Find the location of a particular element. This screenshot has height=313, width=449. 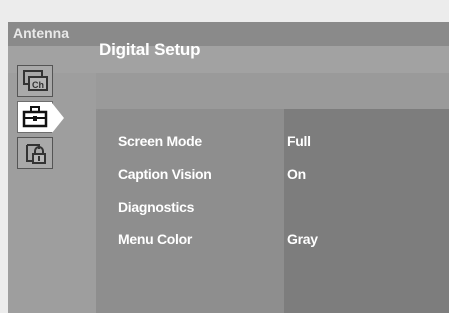

toolbox-icon is located at coordinates (35, 117).